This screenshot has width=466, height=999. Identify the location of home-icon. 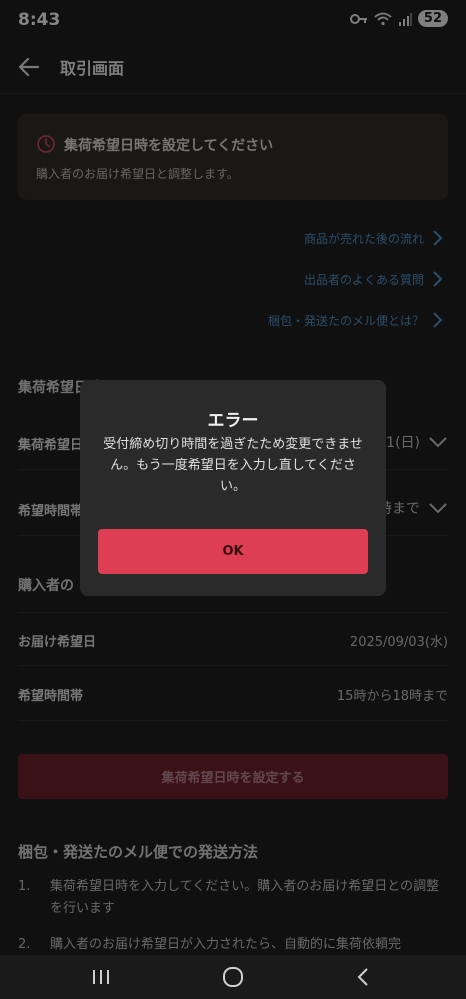
(233, 977).